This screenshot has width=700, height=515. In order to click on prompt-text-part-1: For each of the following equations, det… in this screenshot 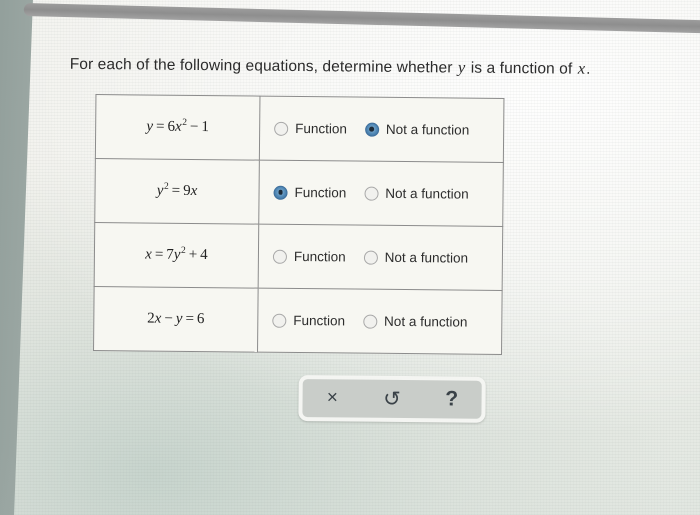, I will do `click(263, 66)`.